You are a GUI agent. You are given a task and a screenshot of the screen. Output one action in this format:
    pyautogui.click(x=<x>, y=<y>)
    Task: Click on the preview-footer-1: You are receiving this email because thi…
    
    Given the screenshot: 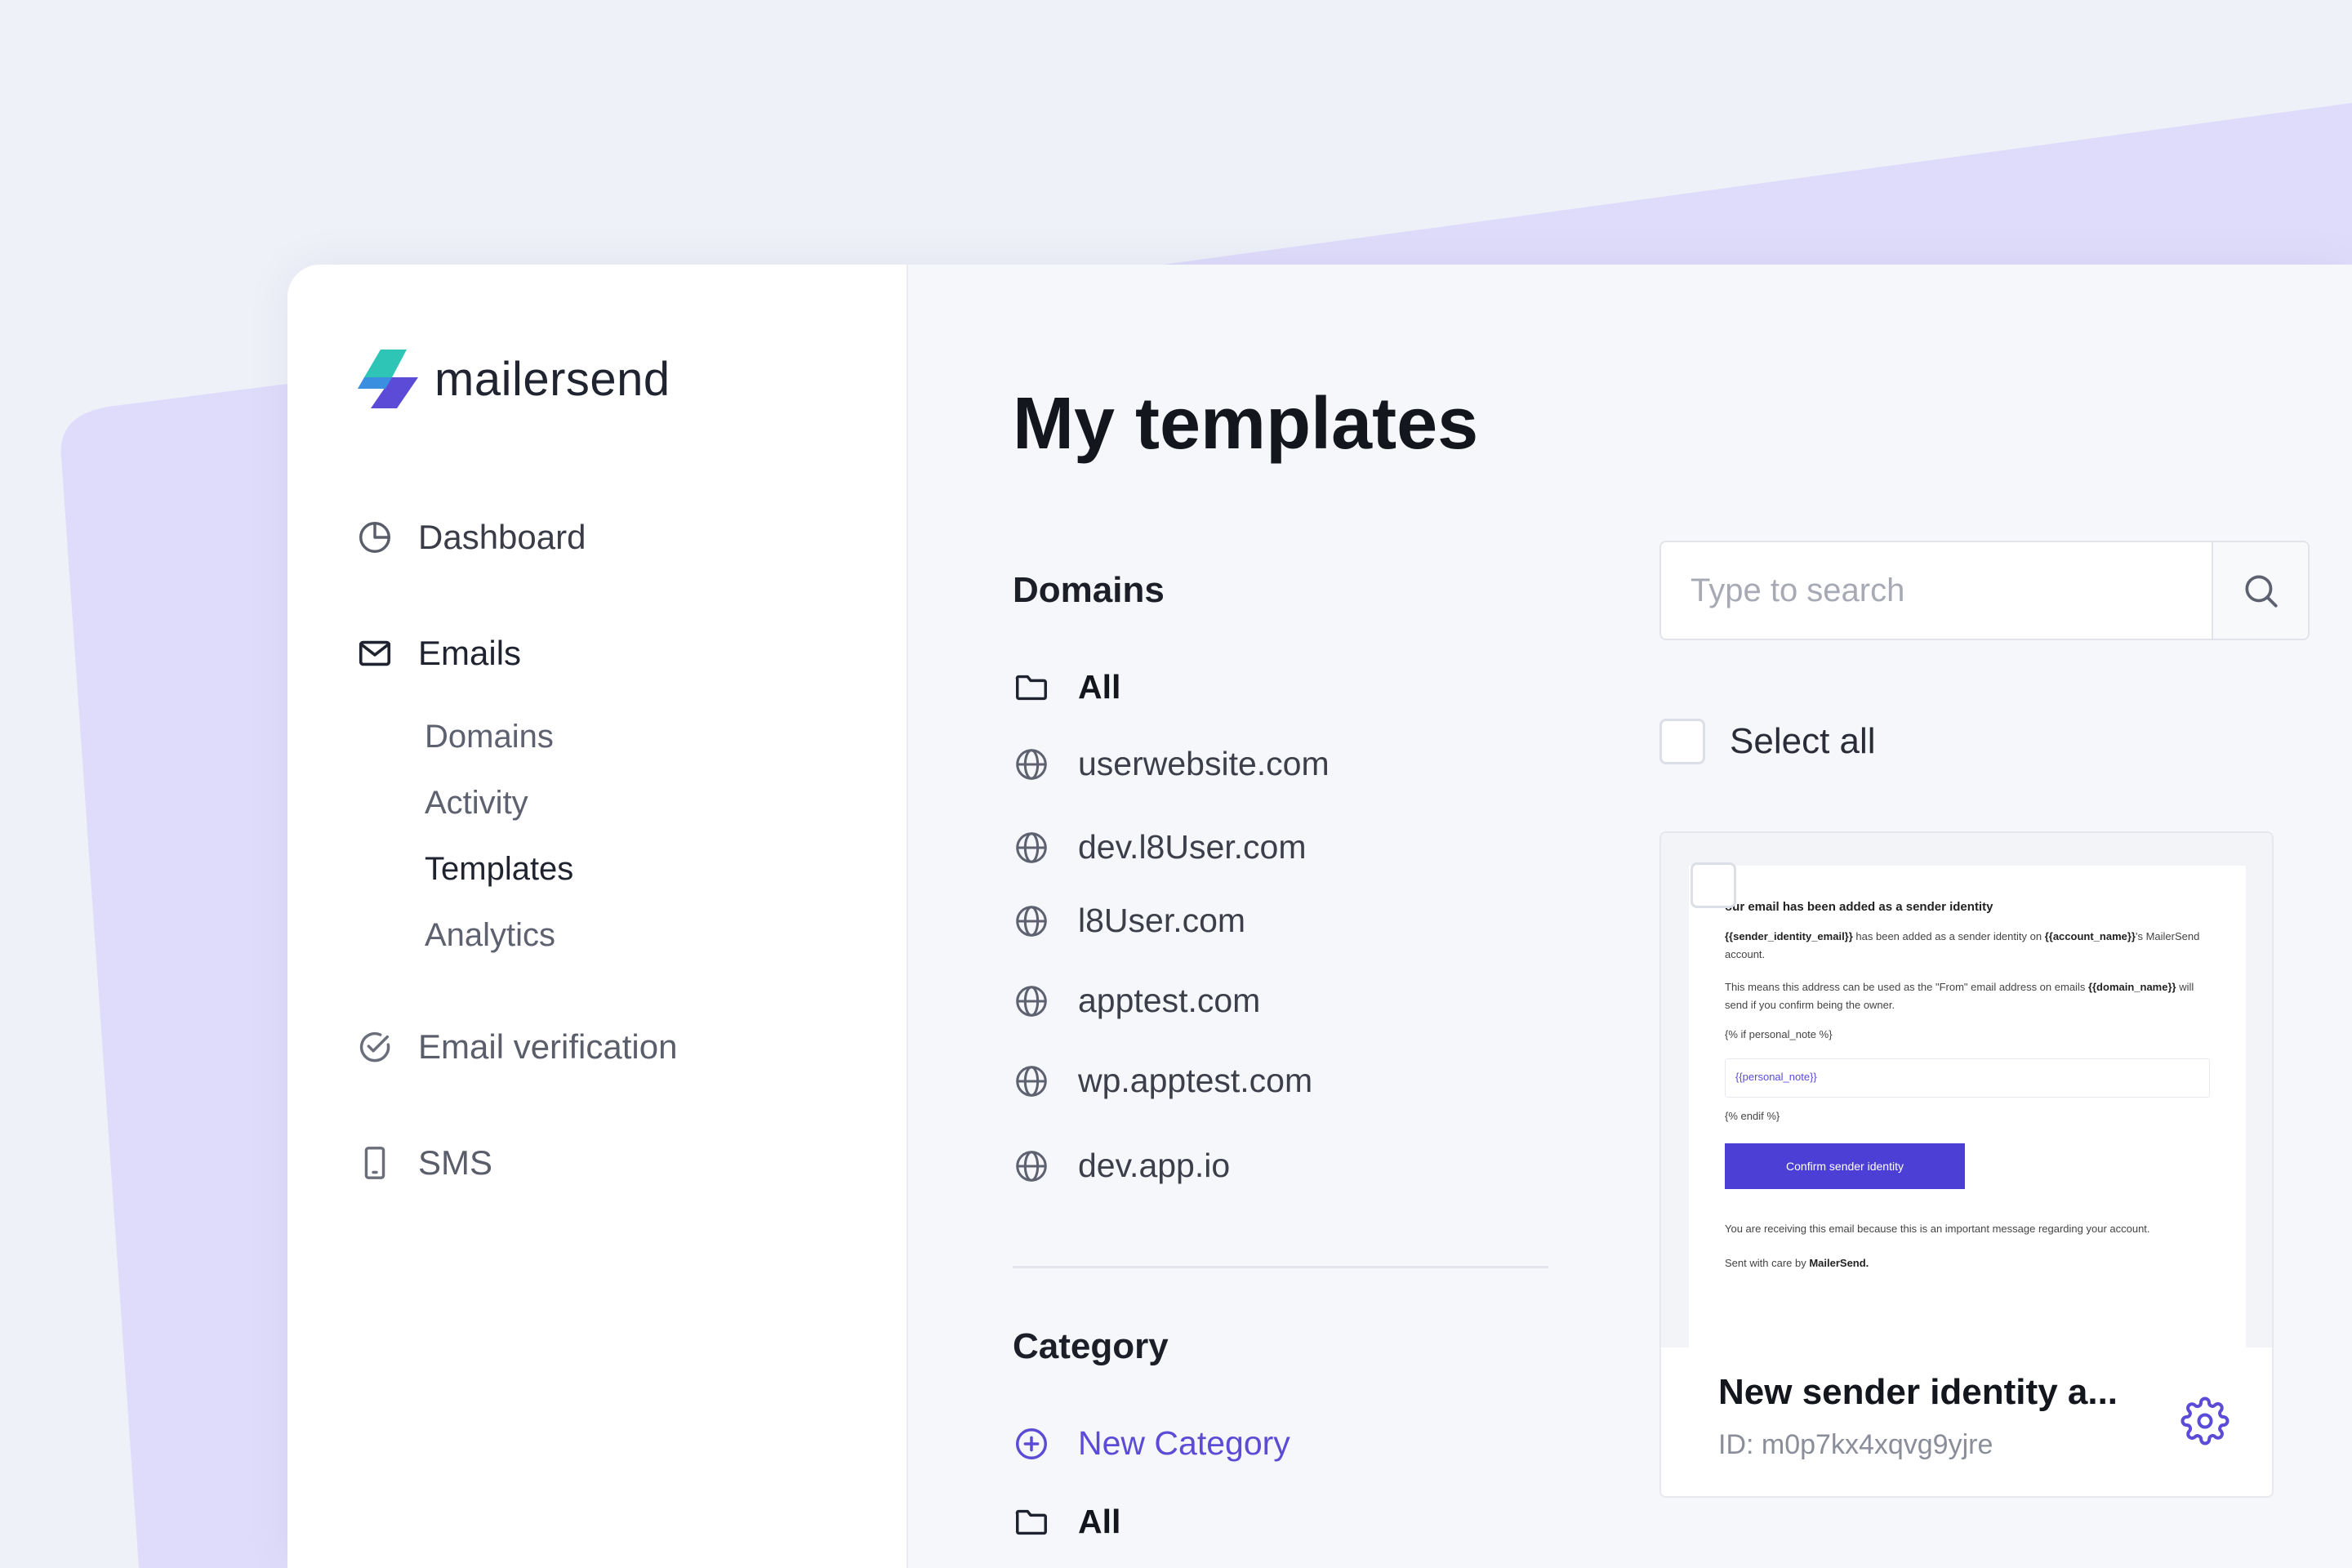 What is the action you would take?
    pyautogui.click(x=1937, y=1229)
    